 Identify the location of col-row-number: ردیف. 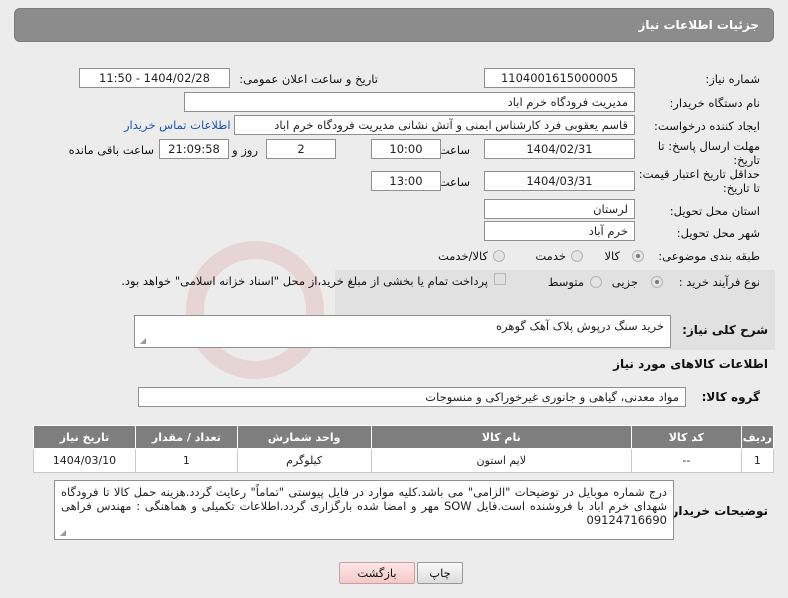
(757, 437).